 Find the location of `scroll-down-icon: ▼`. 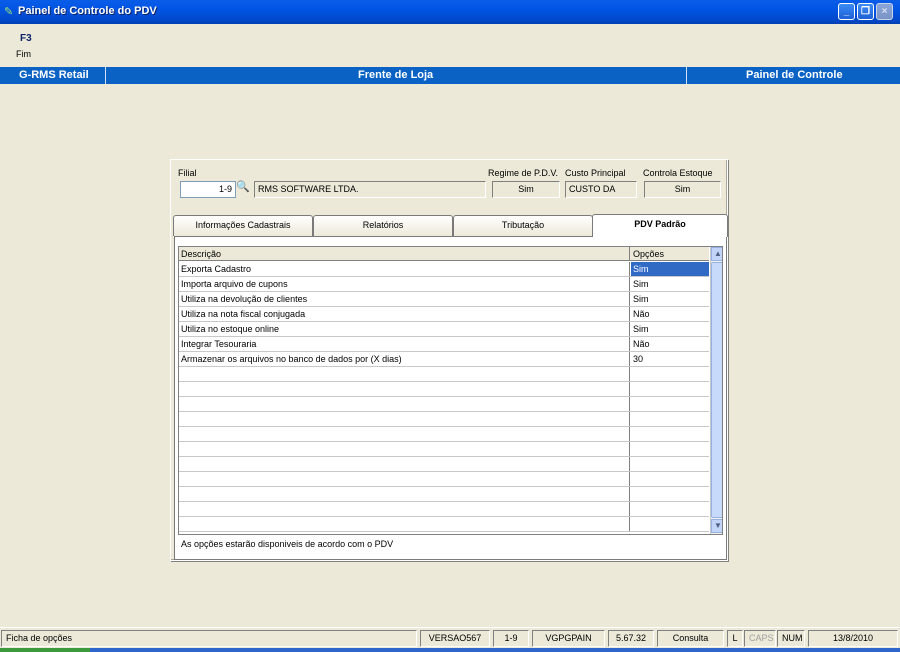

scroll-down-icon: ▼ is located at coordinates (716, 526).